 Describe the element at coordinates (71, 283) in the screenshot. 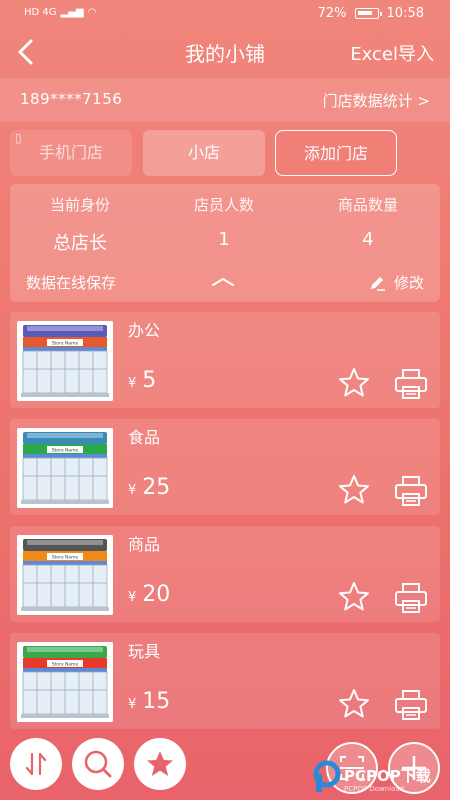

I see `online-save-label: 数据在线保存` at that location.